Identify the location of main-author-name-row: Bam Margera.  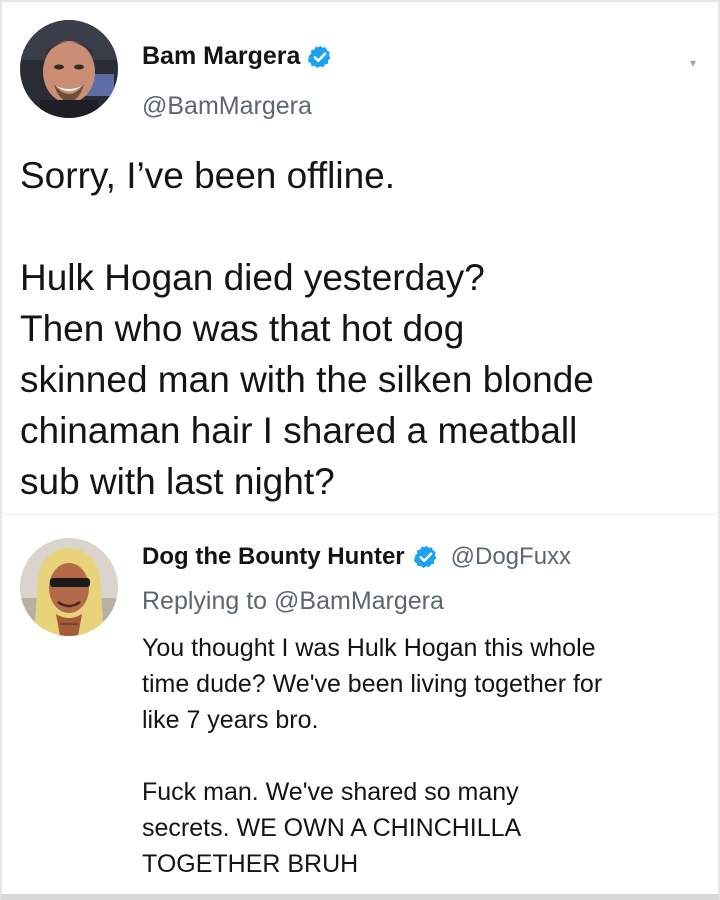
(237, 56).